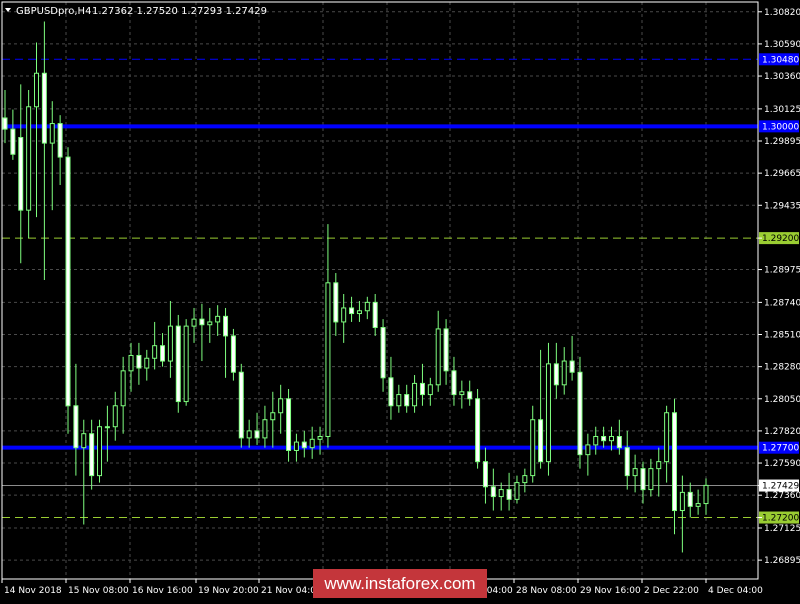  What do you see at coordinates (780, 239) in the screenshot?
I see `level-price-label: 1.29200` at bounding box center [780, 239].